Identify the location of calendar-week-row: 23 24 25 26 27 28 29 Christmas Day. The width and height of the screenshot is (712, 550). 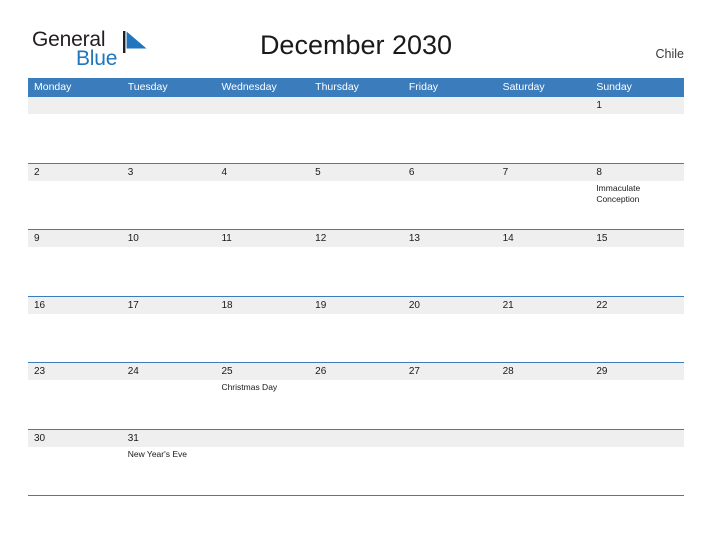
(356, 396).